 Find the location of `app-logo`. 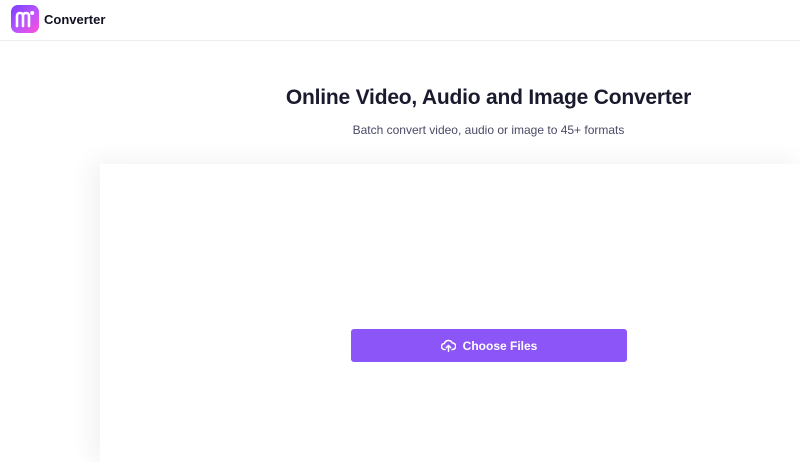

app-logo is located at coordinates (25, 19).